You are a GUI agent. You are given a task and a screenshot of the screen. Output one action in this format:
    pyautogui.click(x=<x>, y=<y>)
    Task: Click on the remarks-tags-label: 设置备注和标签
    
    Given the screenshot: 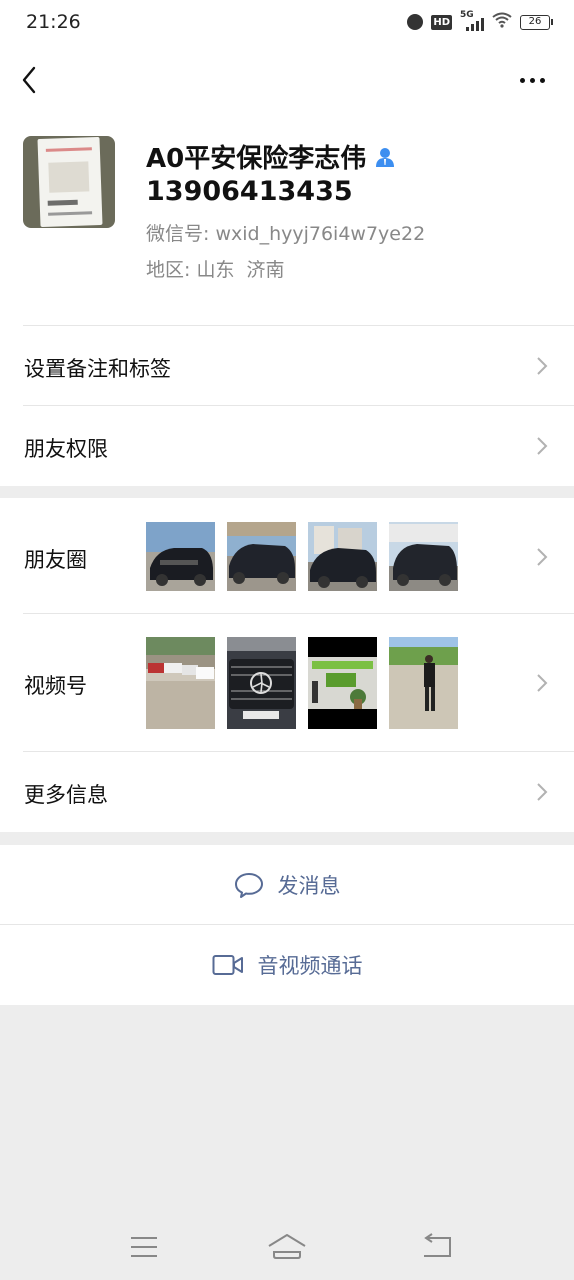 What is the action you would take?
    pyautogui.click(x=97, y=369)
    